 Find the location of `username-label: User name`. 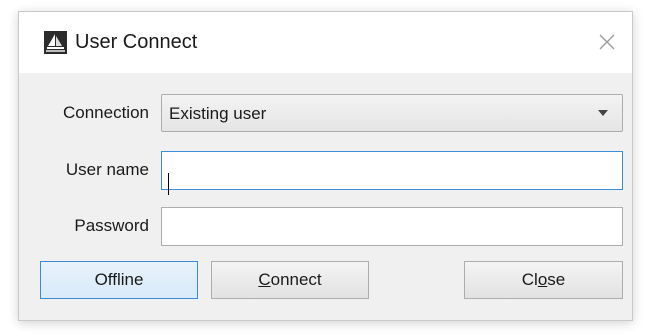

username-label: User name is located at coordinates (107, 169).